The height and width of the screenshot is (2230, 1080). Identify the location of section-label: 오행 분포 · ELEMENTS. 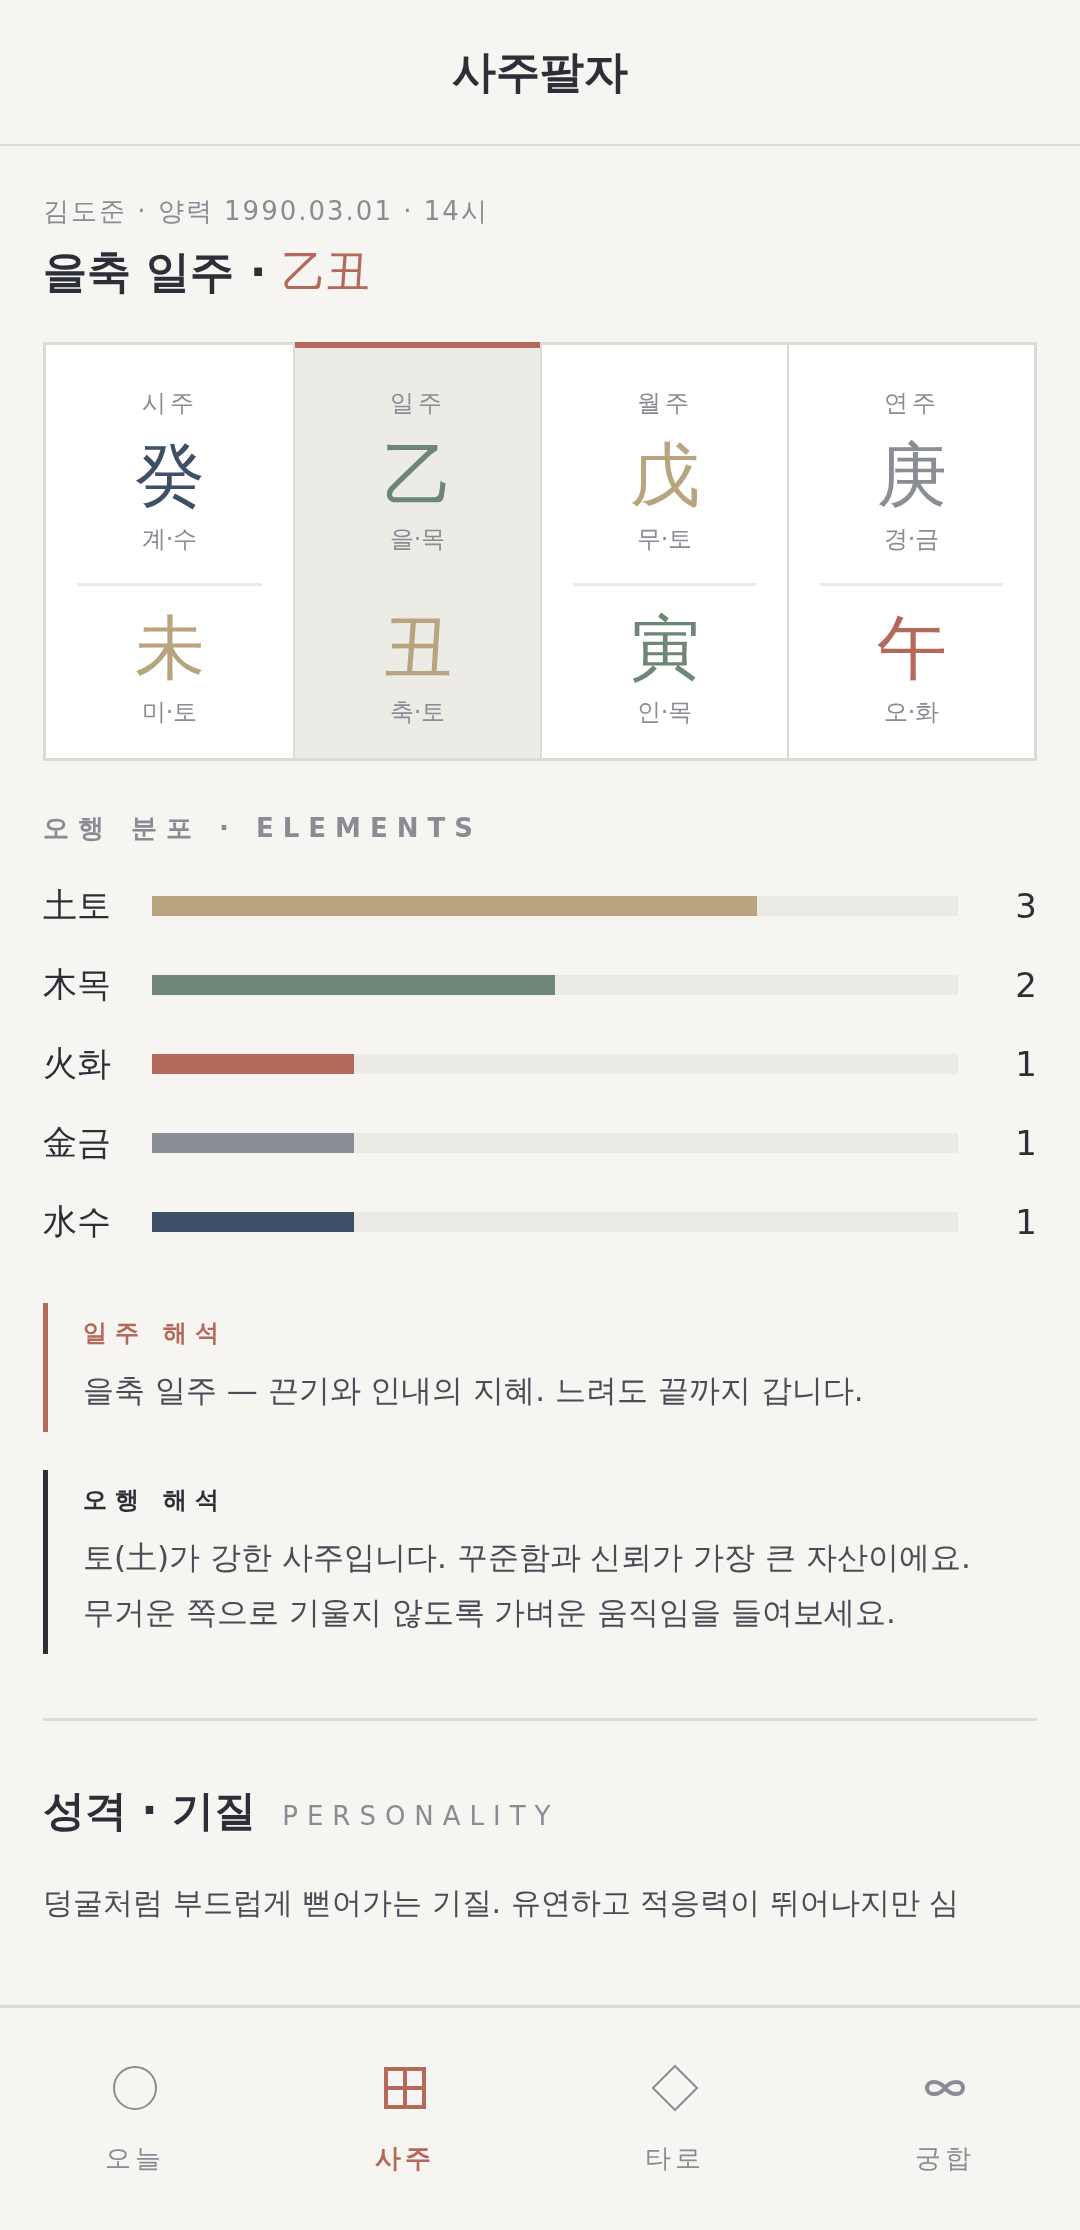
(263, 828).